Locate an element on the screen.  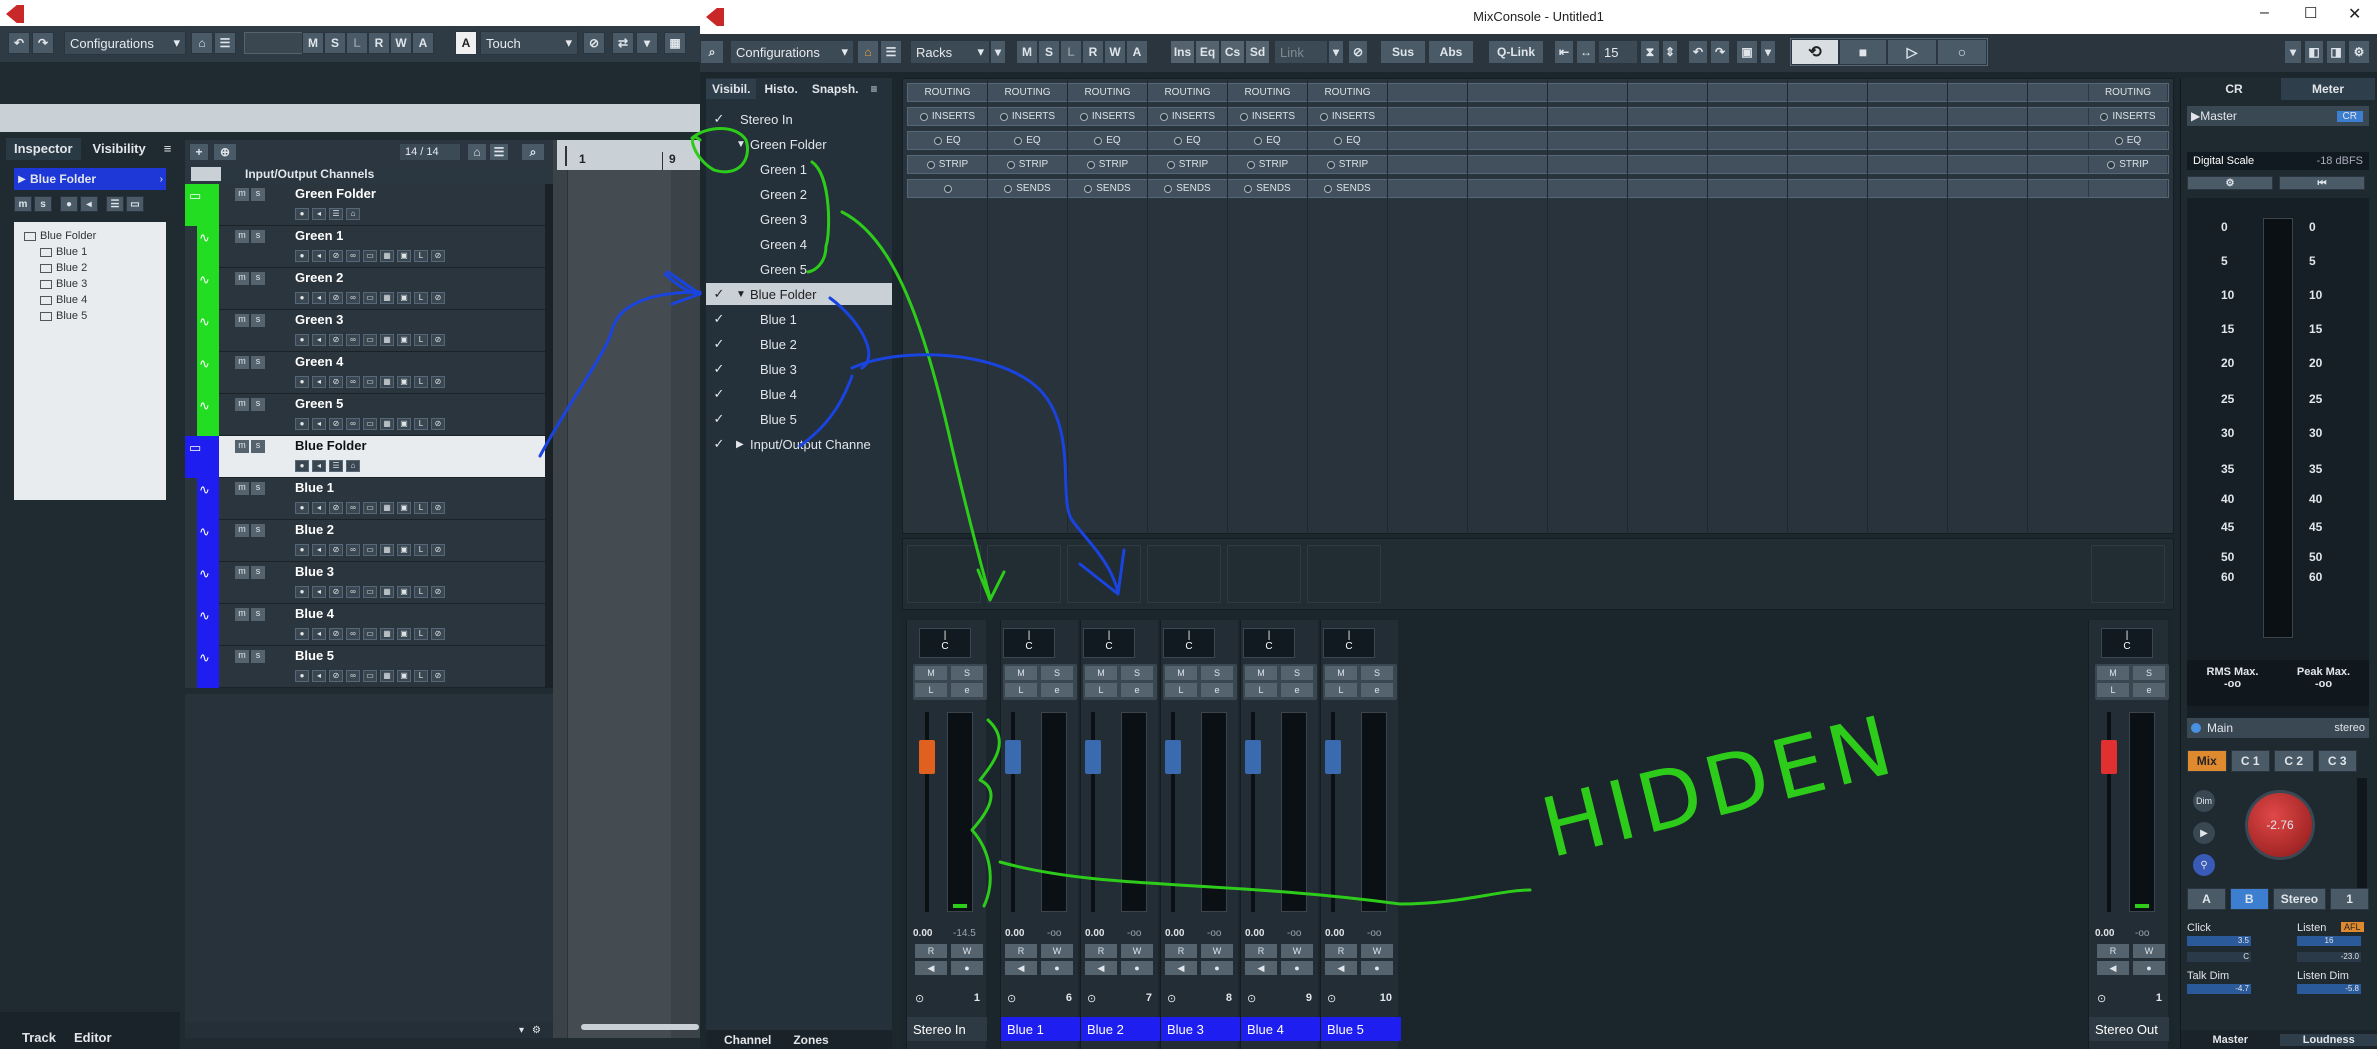
tab-visibility: Visibil. is located at coordinates (731, 89).